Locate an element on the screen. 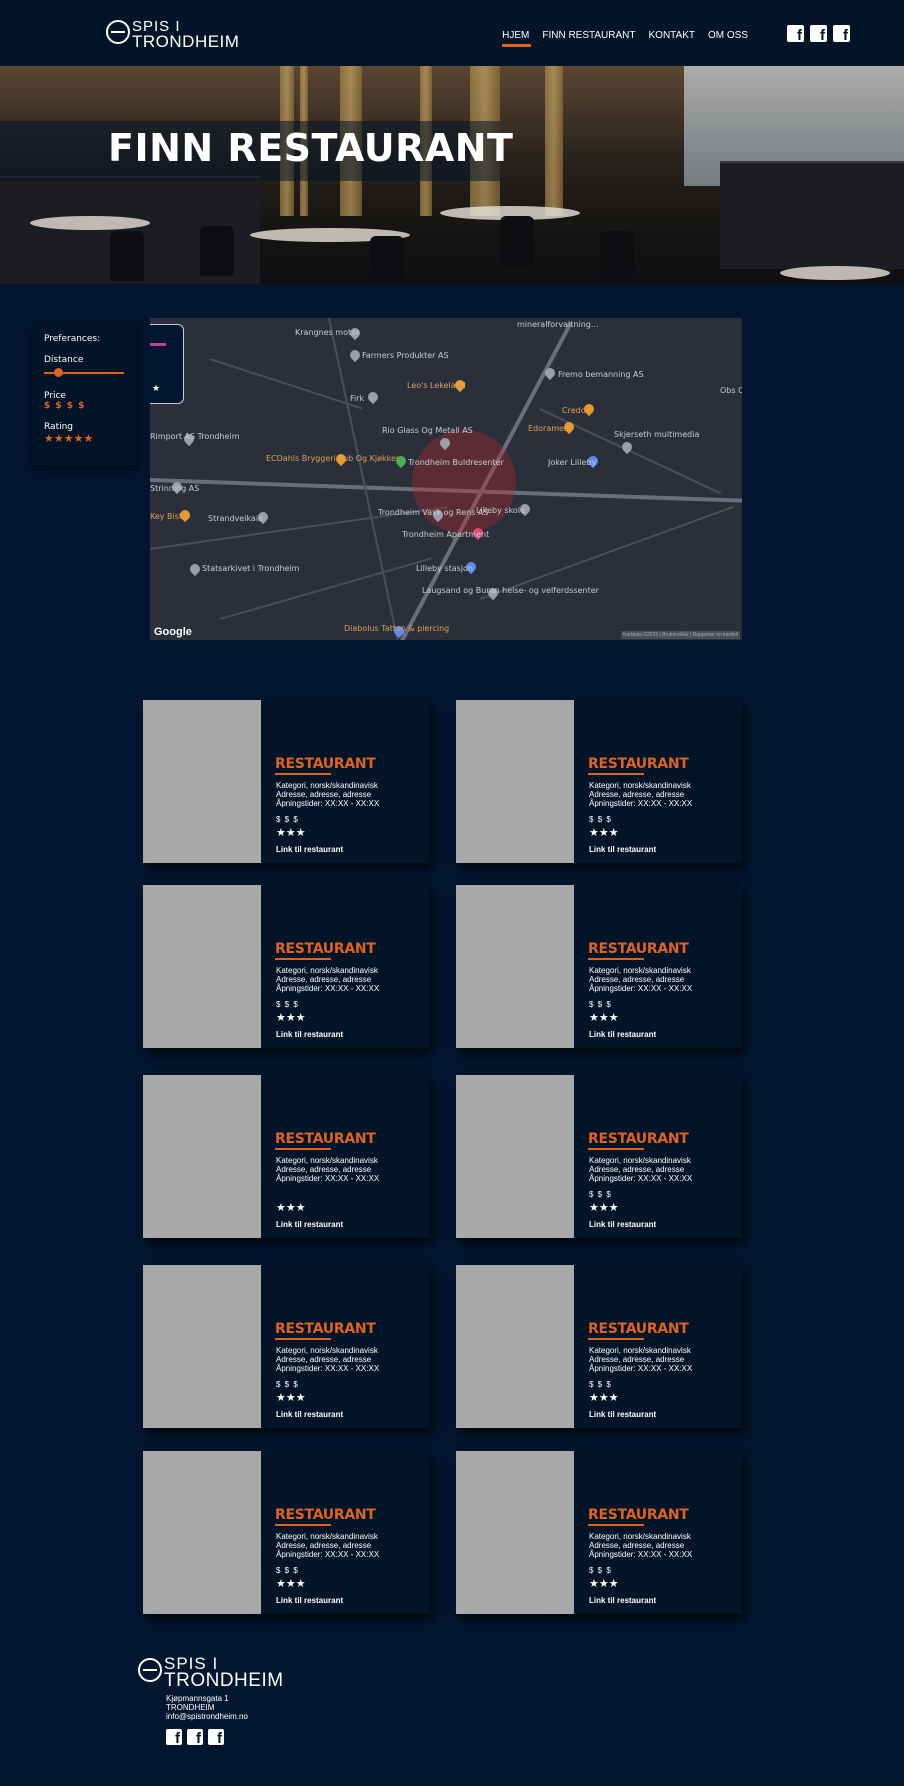  map-poi: Joker Lilleby is located at coordinates (572, 462).